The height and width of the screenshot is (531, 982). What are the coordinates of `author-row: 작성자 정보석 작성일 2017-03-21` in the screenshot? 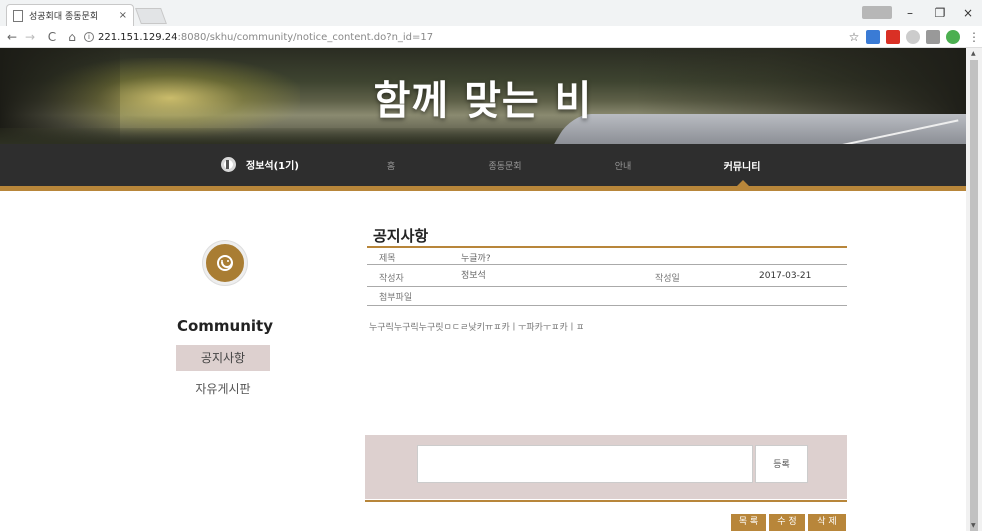 It's located at (607, 276).